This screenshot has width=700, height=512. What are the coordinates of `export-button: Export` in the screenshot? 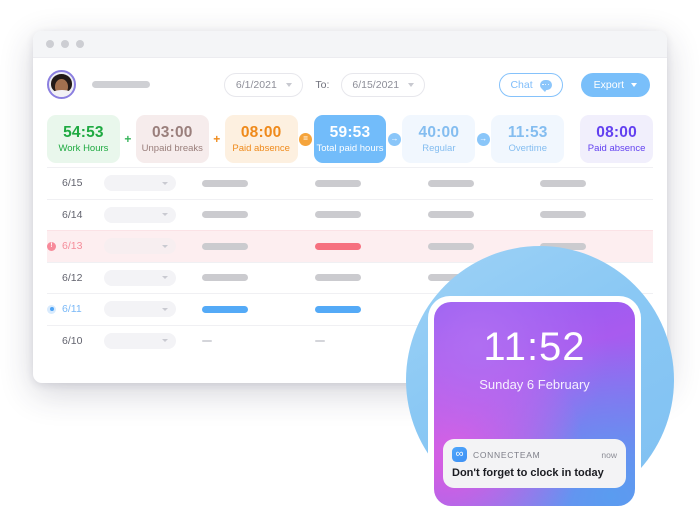 It's located at (615, 84).